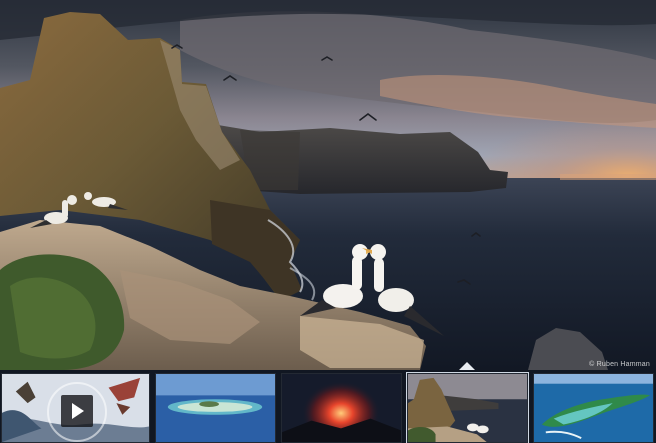 Image resolution: width=656 pixels, height=443 pixels. What do you see at coordinates (77, 411) in the screenshot?
I see `play-button-icon` at bounding box center [77, 411].